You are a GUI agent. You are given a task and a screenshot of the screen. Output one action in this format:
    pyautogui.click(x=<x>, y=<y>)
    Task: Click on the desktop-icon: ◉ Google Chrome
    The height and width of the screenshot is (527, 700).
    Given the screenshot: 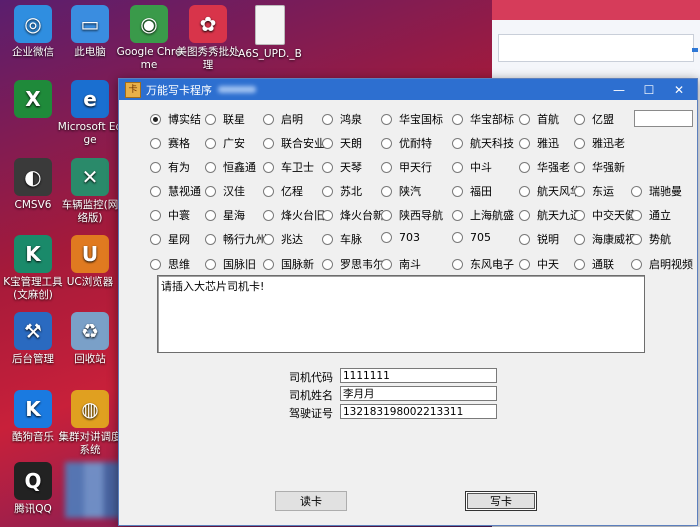 What is the action you would take?
    pyautogui.click(x=149, y=38)
    